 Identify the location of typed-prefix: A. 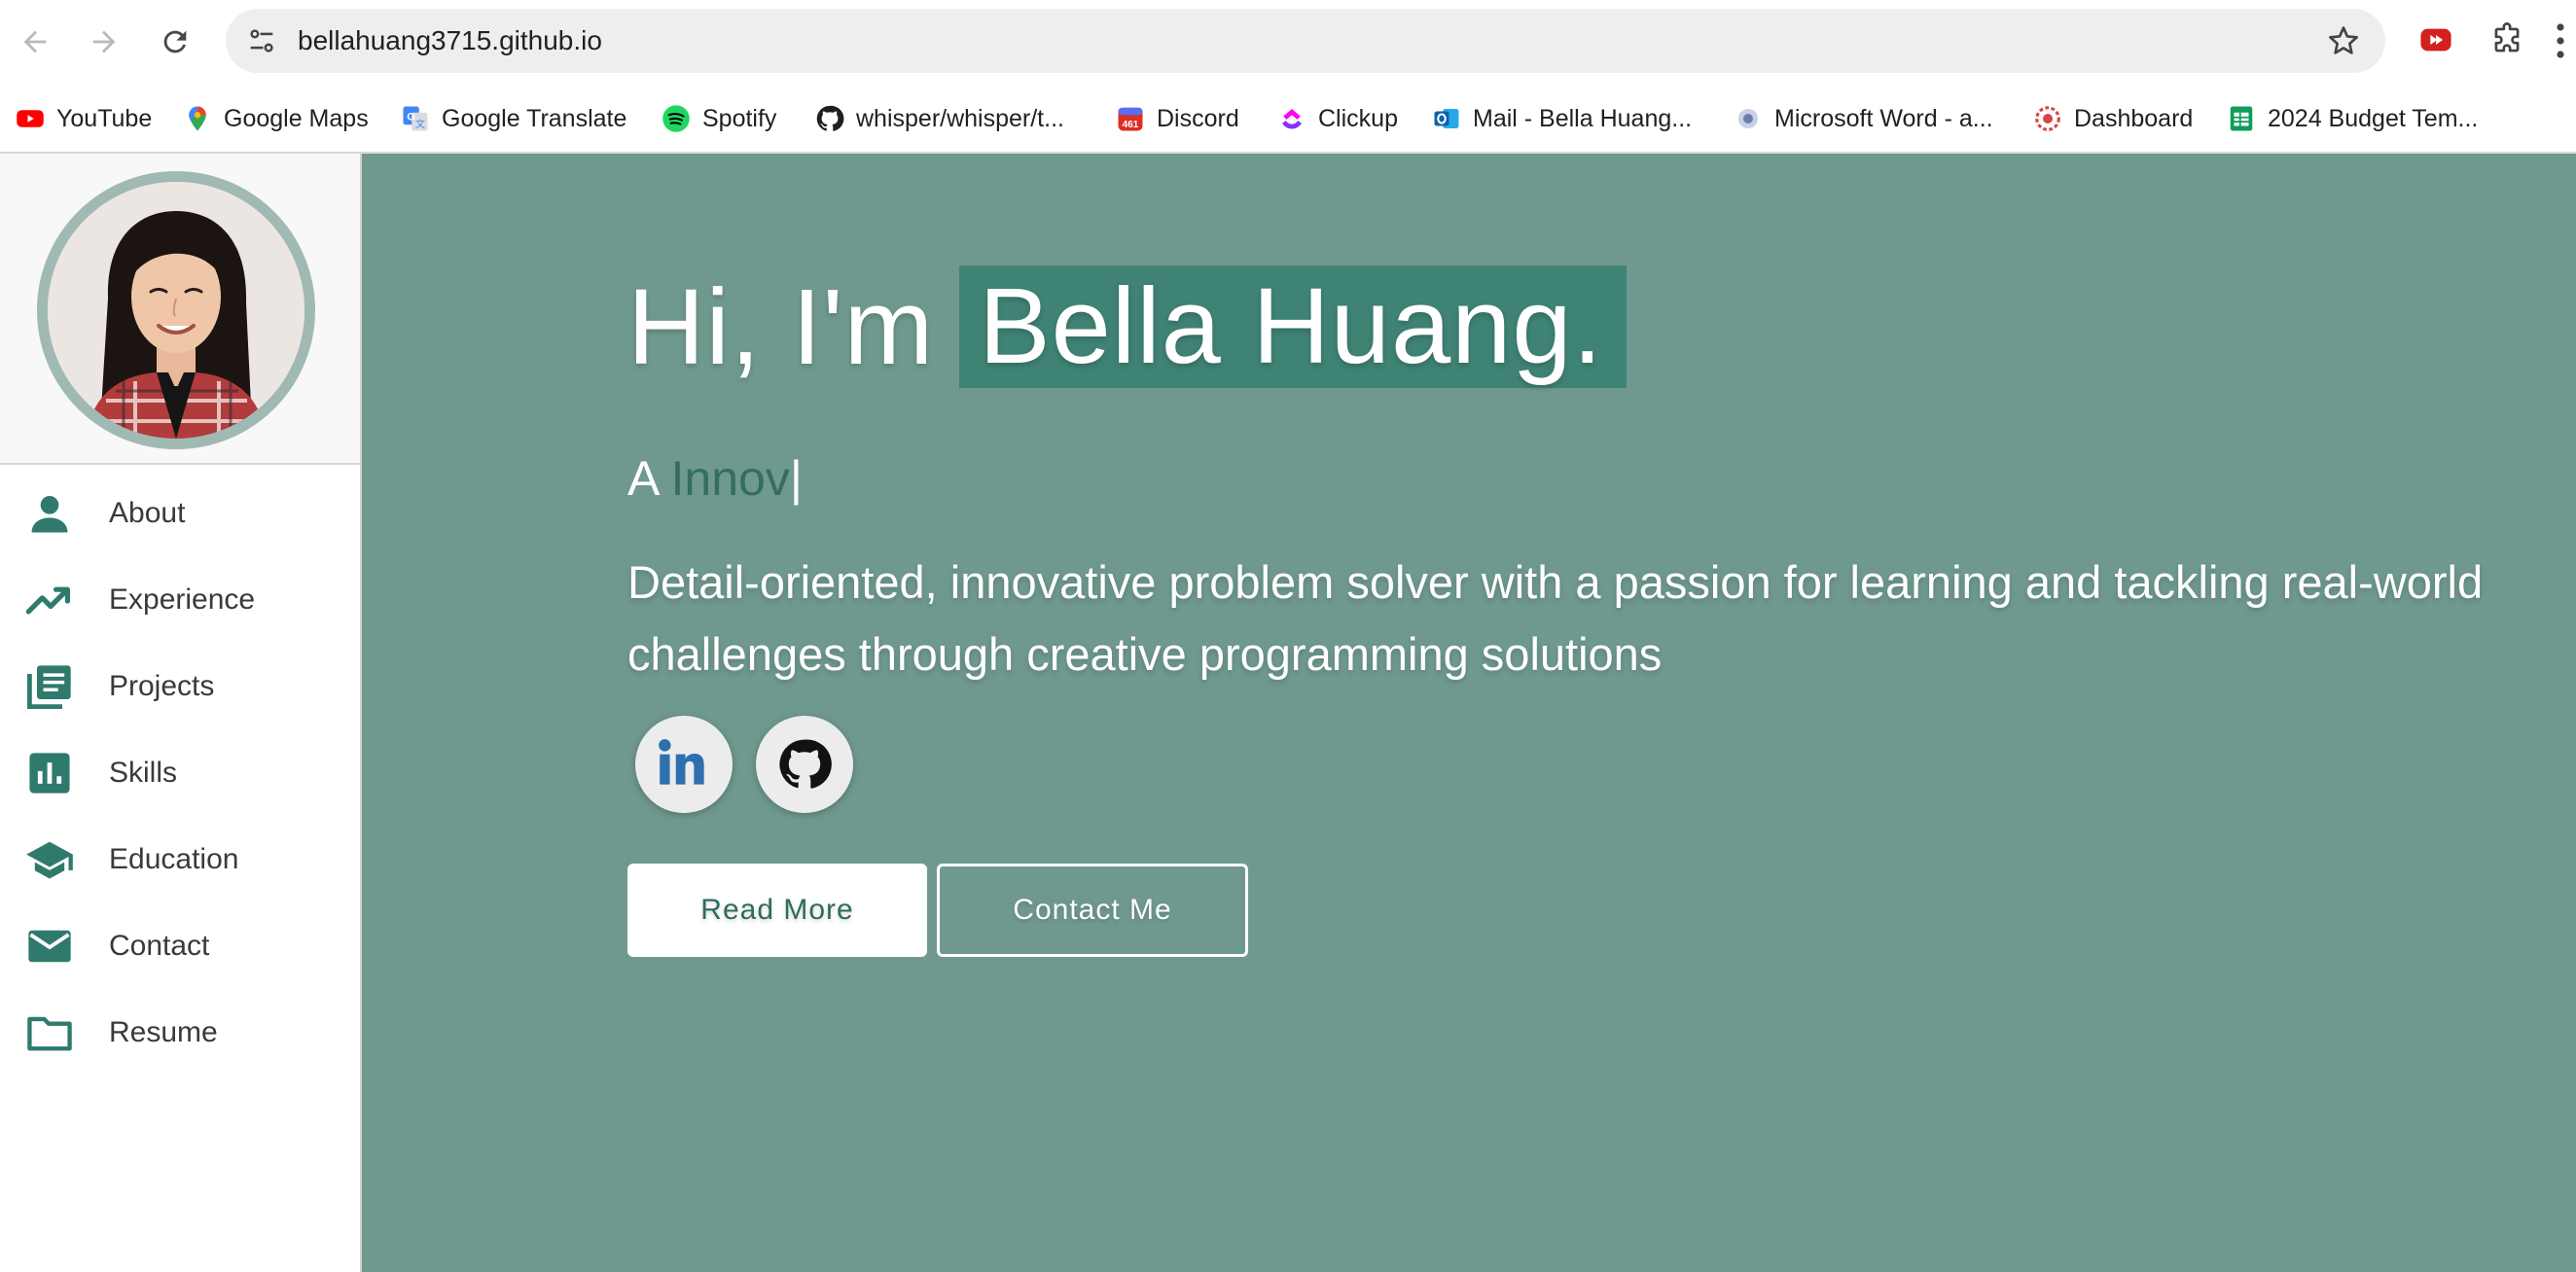
(642, 479).